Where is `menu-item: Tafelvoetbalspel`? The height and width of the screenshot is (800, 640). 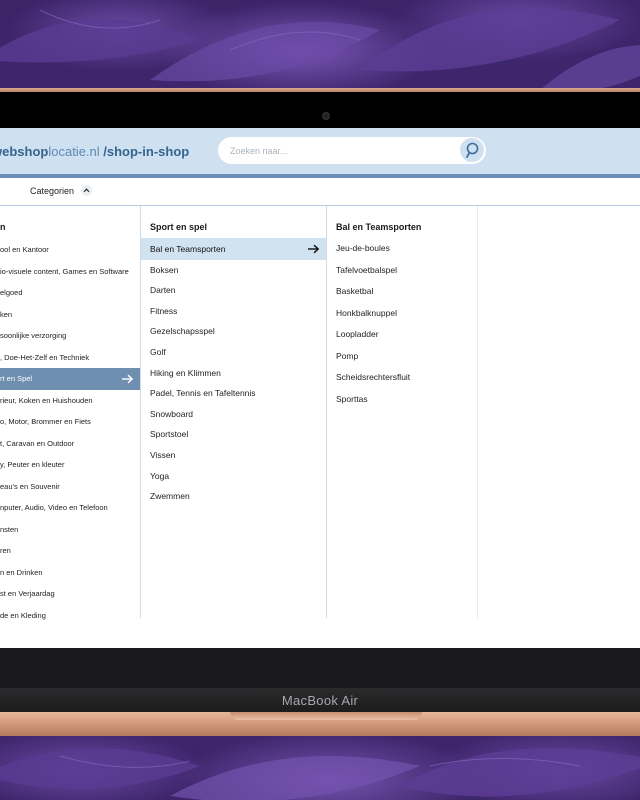 menu-item: Tafelvoetbalspel is located at coordinates (402, 270).